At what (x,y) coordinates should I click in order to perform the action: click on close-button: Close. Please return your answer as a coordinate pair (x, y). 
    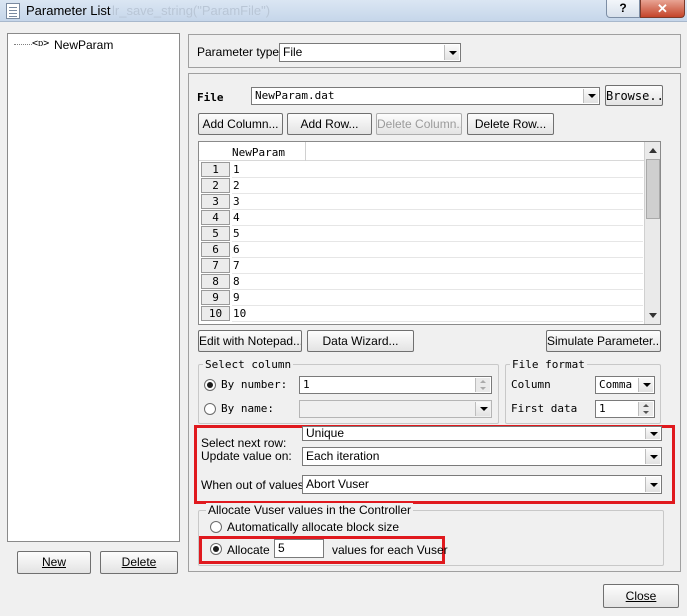
    Looking at the image, I should click on (641, 596).